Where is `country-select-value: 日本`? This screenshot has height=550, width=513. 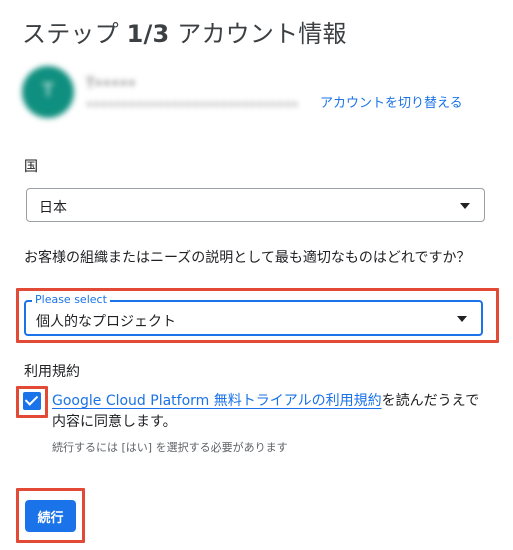 country-select-value: 日本 is located at coordinates (53, 208).